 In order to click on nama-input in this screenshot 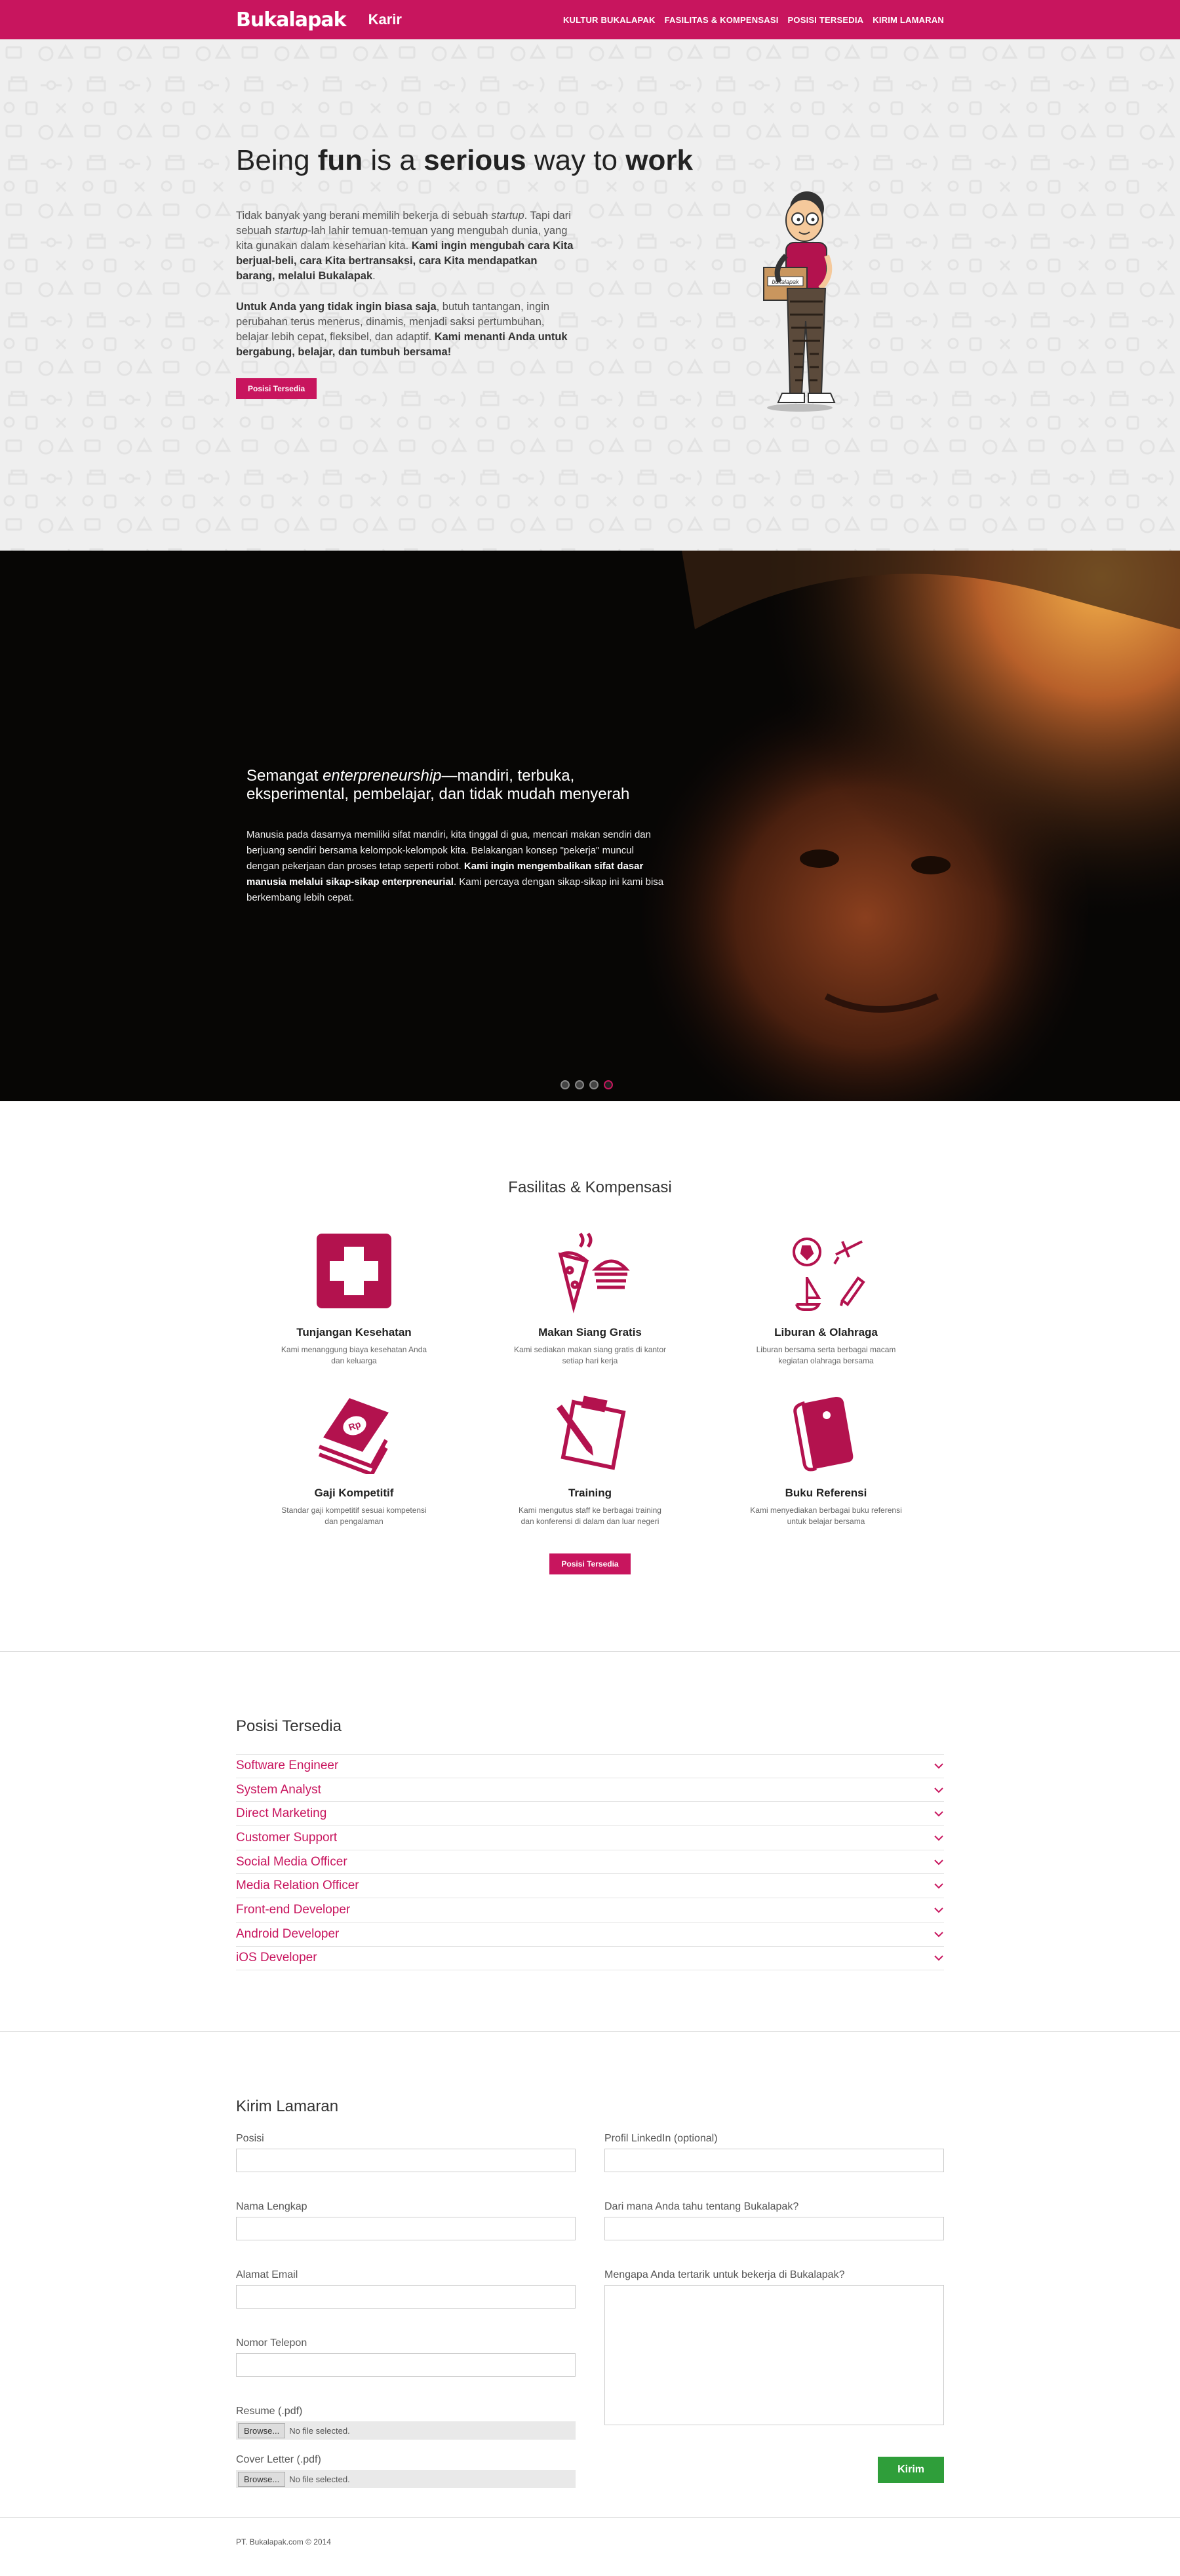, I will do `click(406, 2228)`.